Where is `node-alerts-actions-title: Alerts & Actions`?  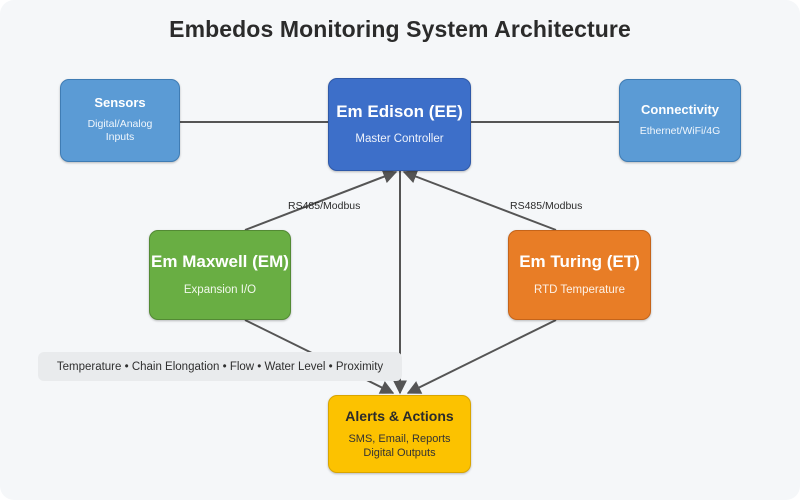
node-alerts-actions-title: Alerts & Actions is located at coordinates (399, 415).